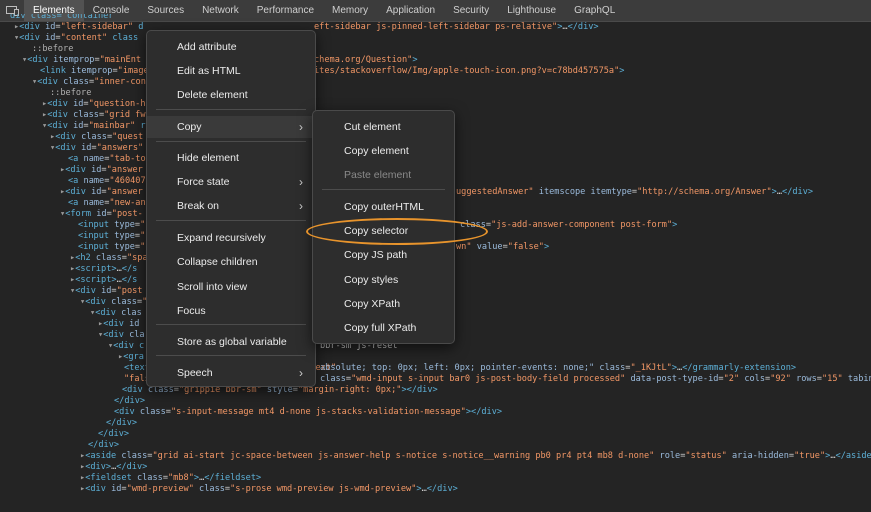 This screenshot has height=512, width=871. What do you see at coordinates (81, 60) in the screenshot?
I see `dom-tree-node: ▾<div itemprop="mainEnt` at bounding box center [81, 60].